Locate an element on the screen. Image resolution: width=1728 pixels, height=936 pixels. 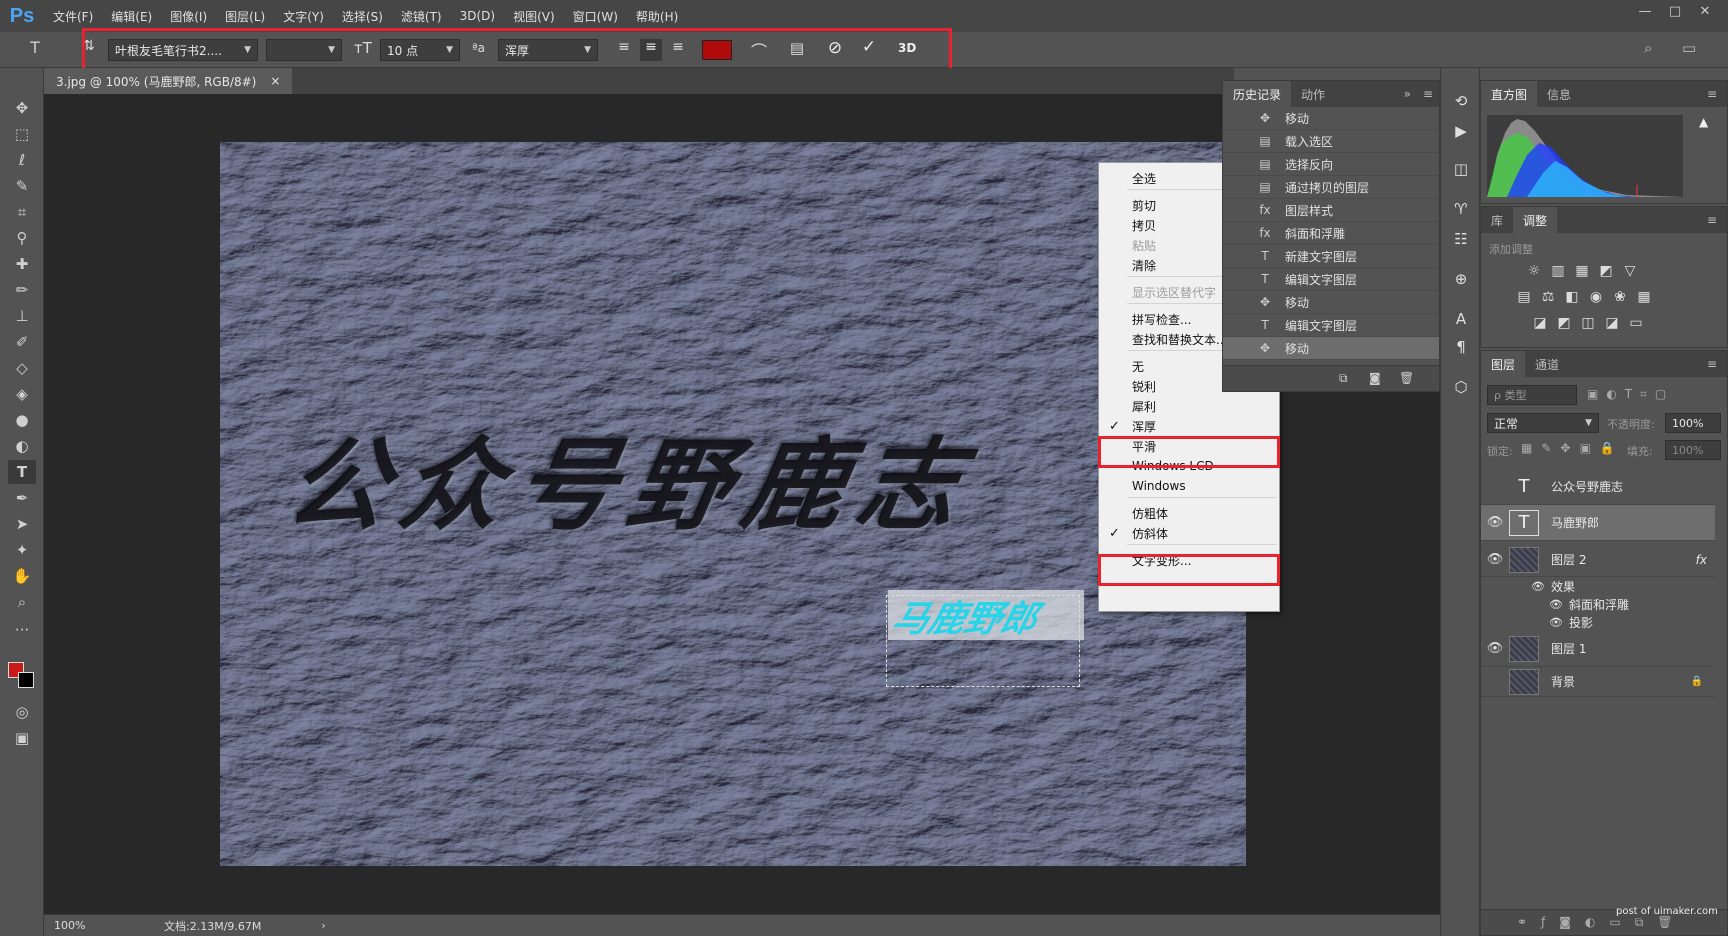
history-item: ▤ 载入选区 is located at coordinates (1331, 141).